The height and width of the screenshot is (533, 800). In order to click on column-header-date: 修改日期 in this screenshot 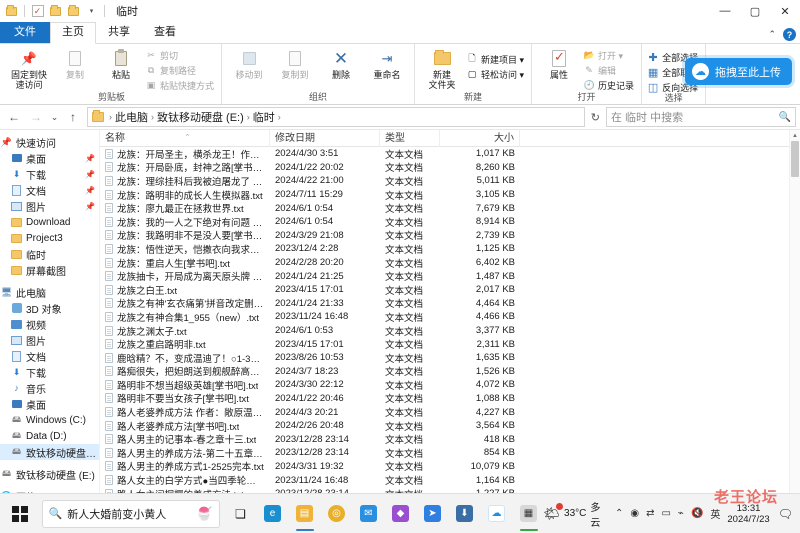, I will do `click(325, 138)`.